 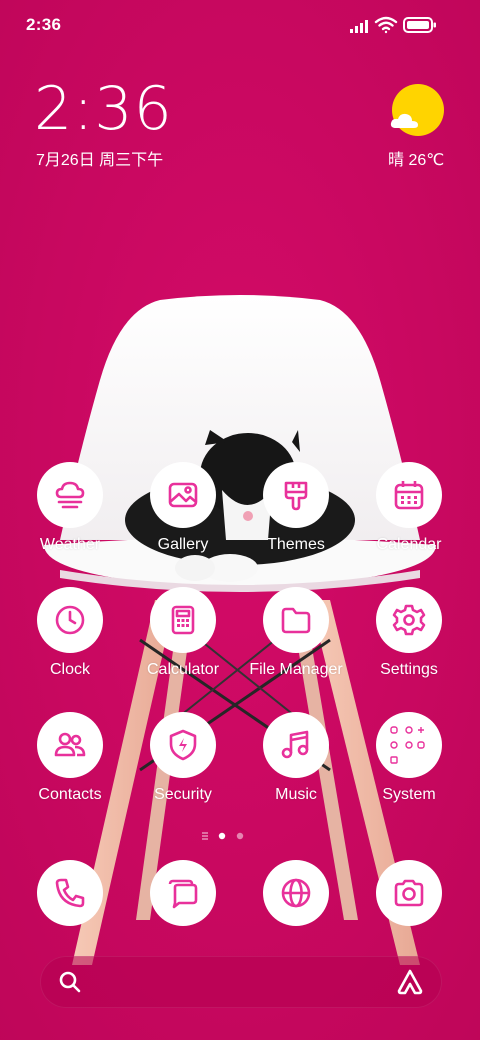 I want to click on contacts-icon, so click(x=70, y=745).